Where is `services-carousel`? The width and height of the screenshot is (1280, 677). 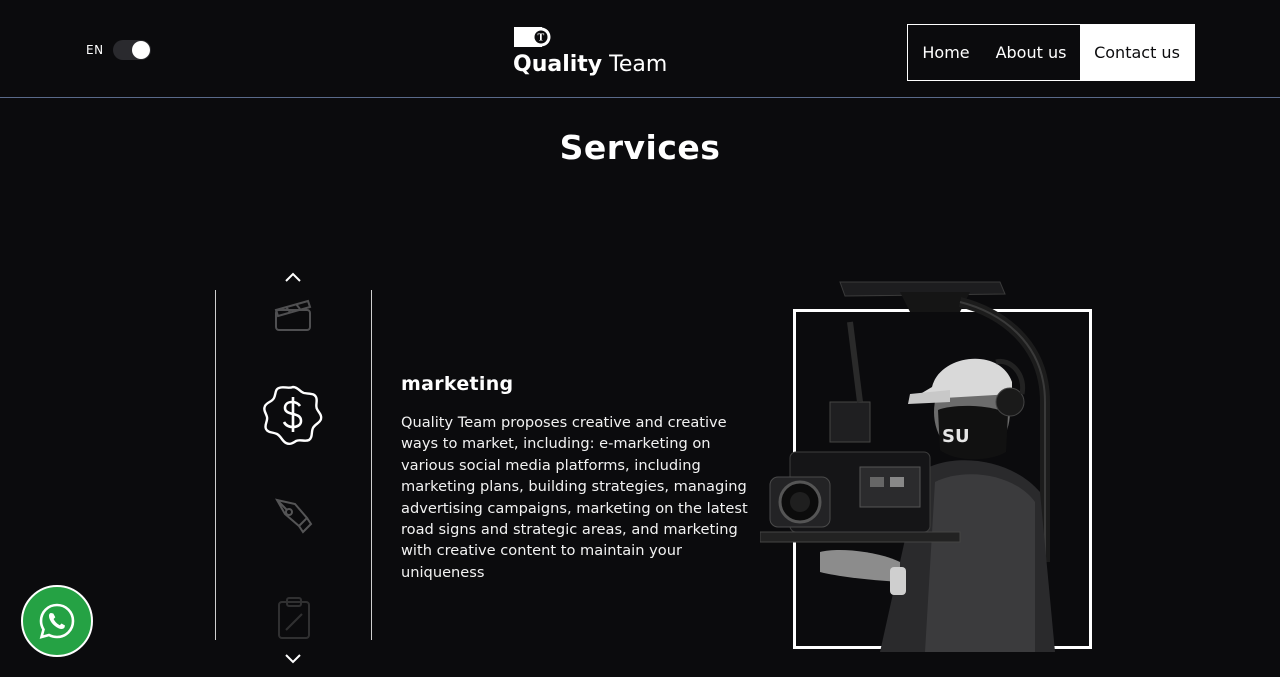 services-carousel is located at coordinates (293, 465).